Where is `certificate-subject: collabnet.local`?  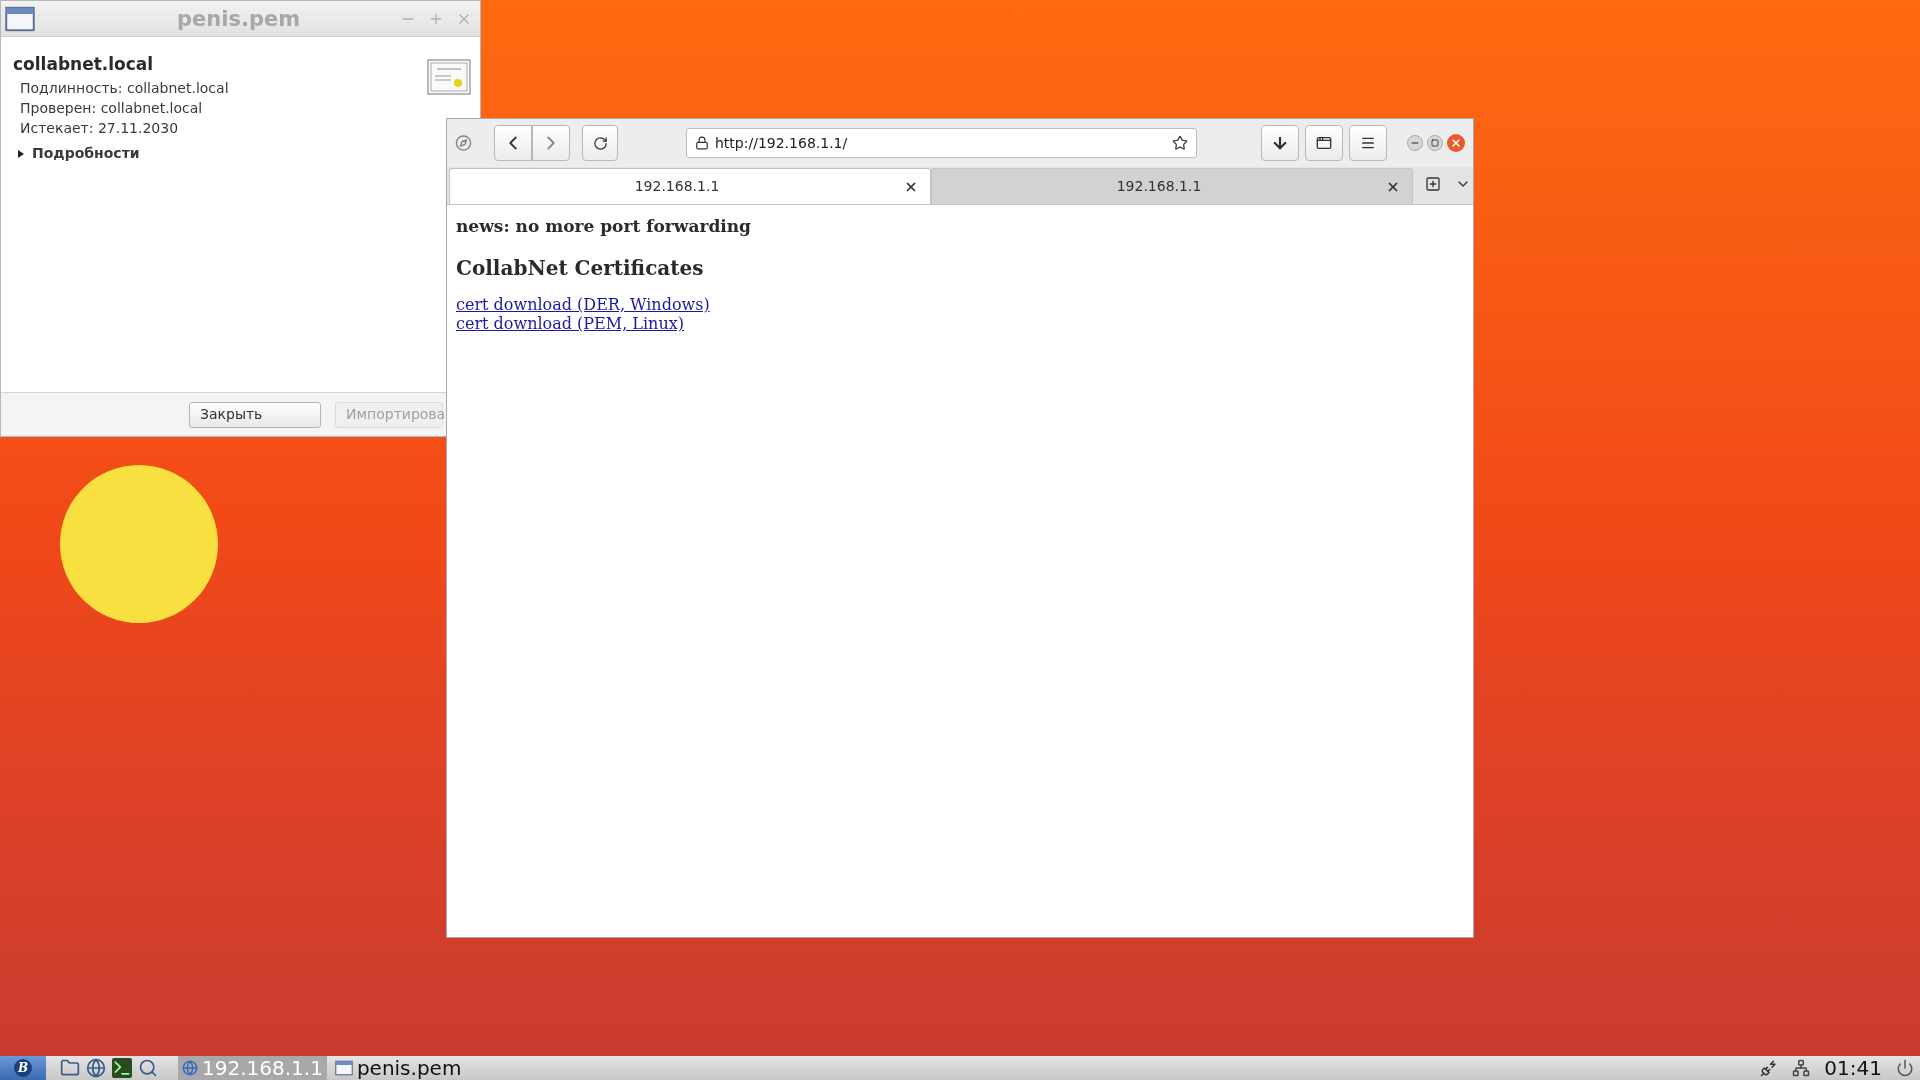
certificate-subject: collabnet.local is located at coordinates (84, 64).